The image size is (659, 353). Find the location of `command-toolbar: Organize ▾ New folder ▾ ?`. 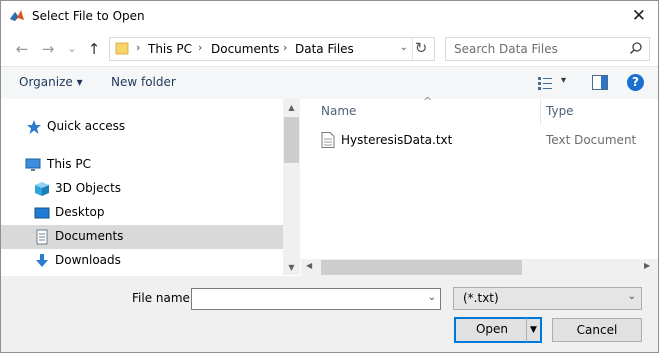

command-toolbar: Organize ▾ New folder ▾ ? is located at coordinates (329, 83).